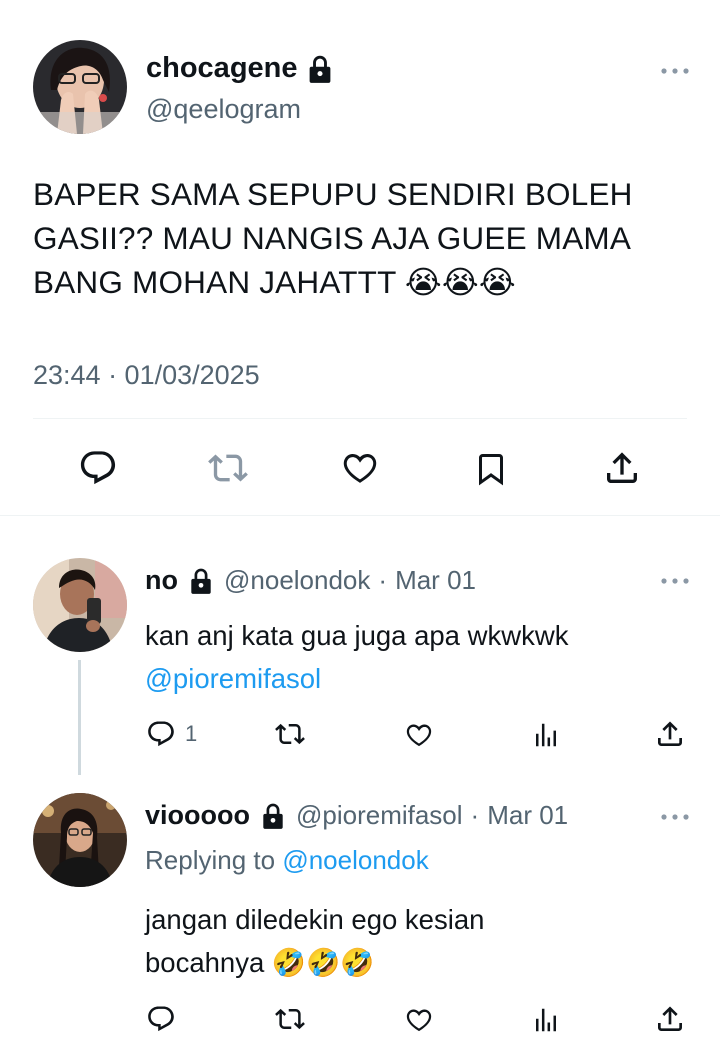 The image size is (720, 1062). I want to click on replying-to-line: Replying to @noelondok, so click(287, 860).